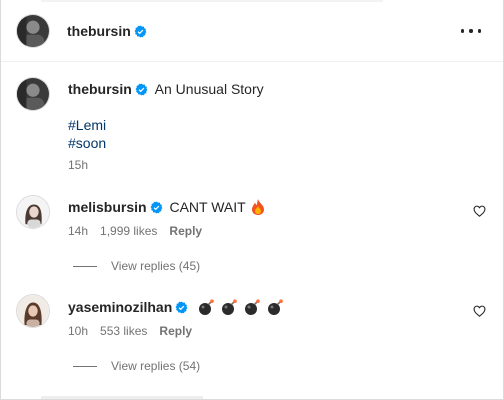  I want to click on comment-line: melisbursin CANT WAIT, so click(166, 207).